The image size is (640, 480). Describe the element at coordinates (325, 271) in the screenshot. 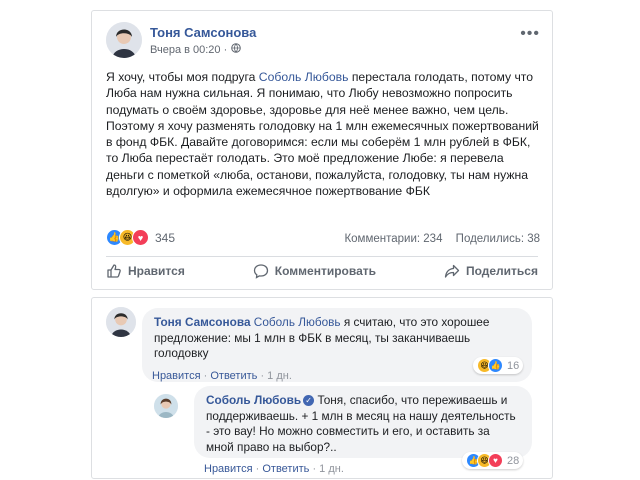

I see `comment-button-label: Комментировать` at that location.